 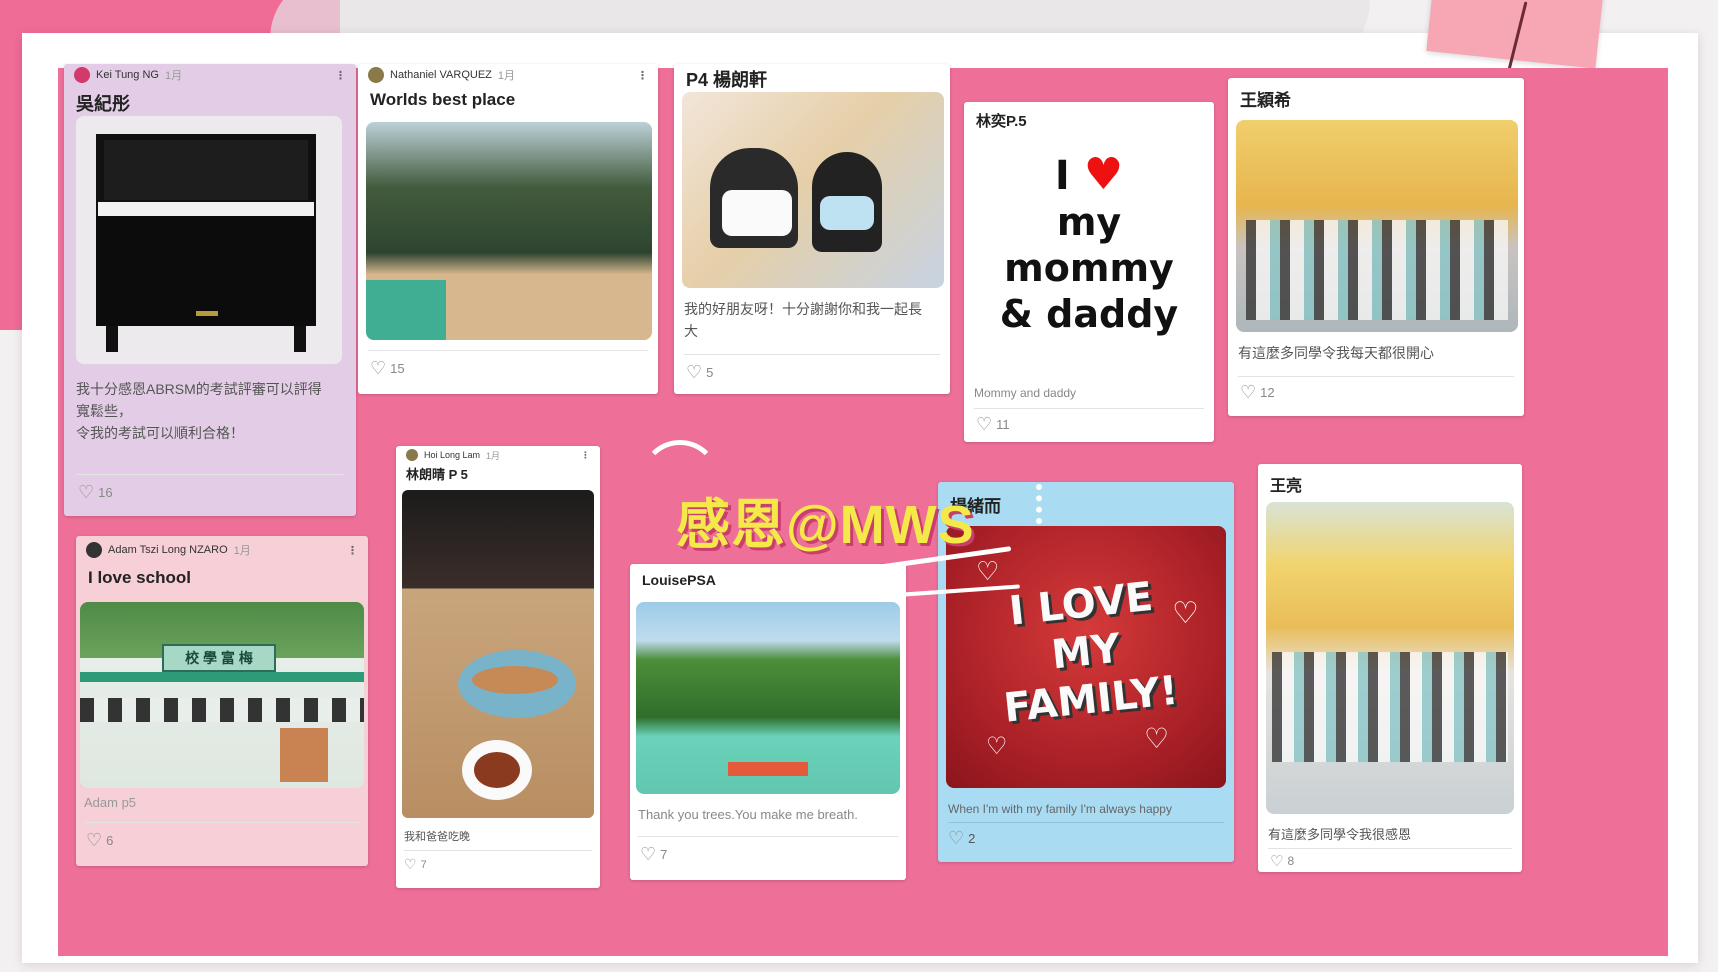 What do you see at coordinates (710, 372) in the screenshot?
I see `like-count: 5` at bounding box center [710, 372].